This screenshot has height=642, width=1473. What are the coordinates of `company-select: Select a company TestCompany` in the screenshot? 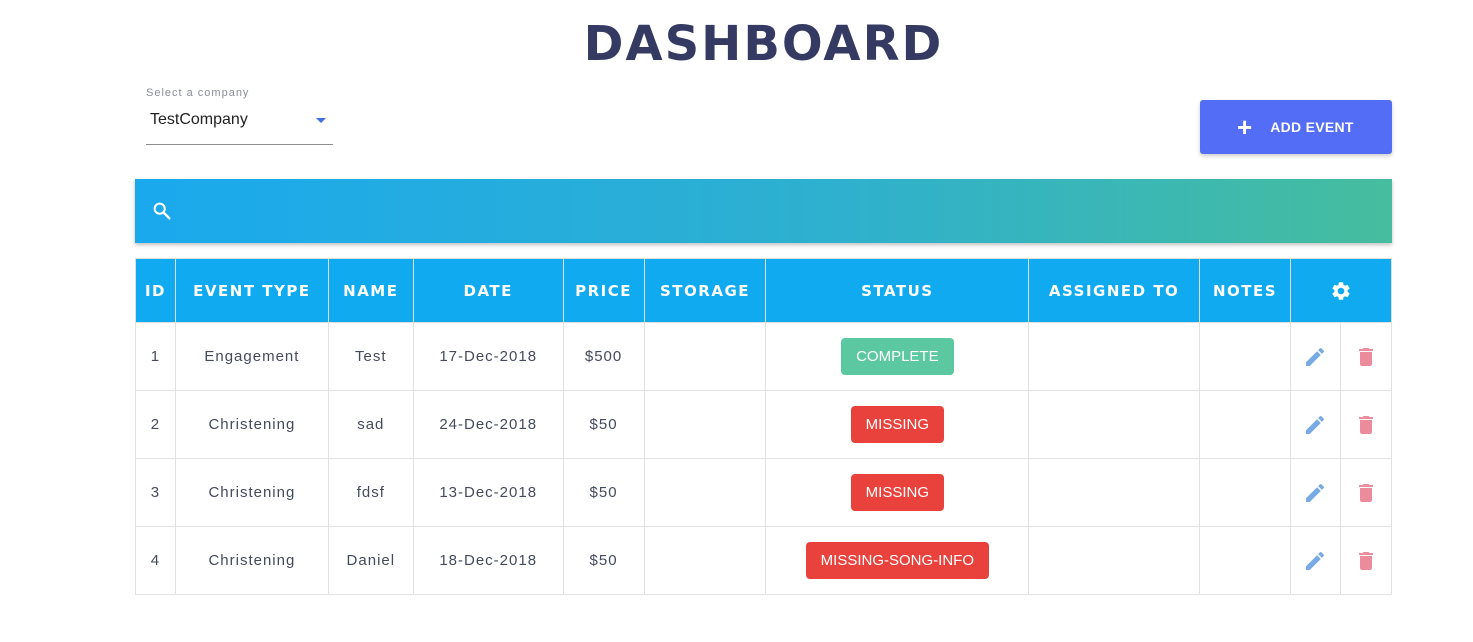 It's located at (239, 116).